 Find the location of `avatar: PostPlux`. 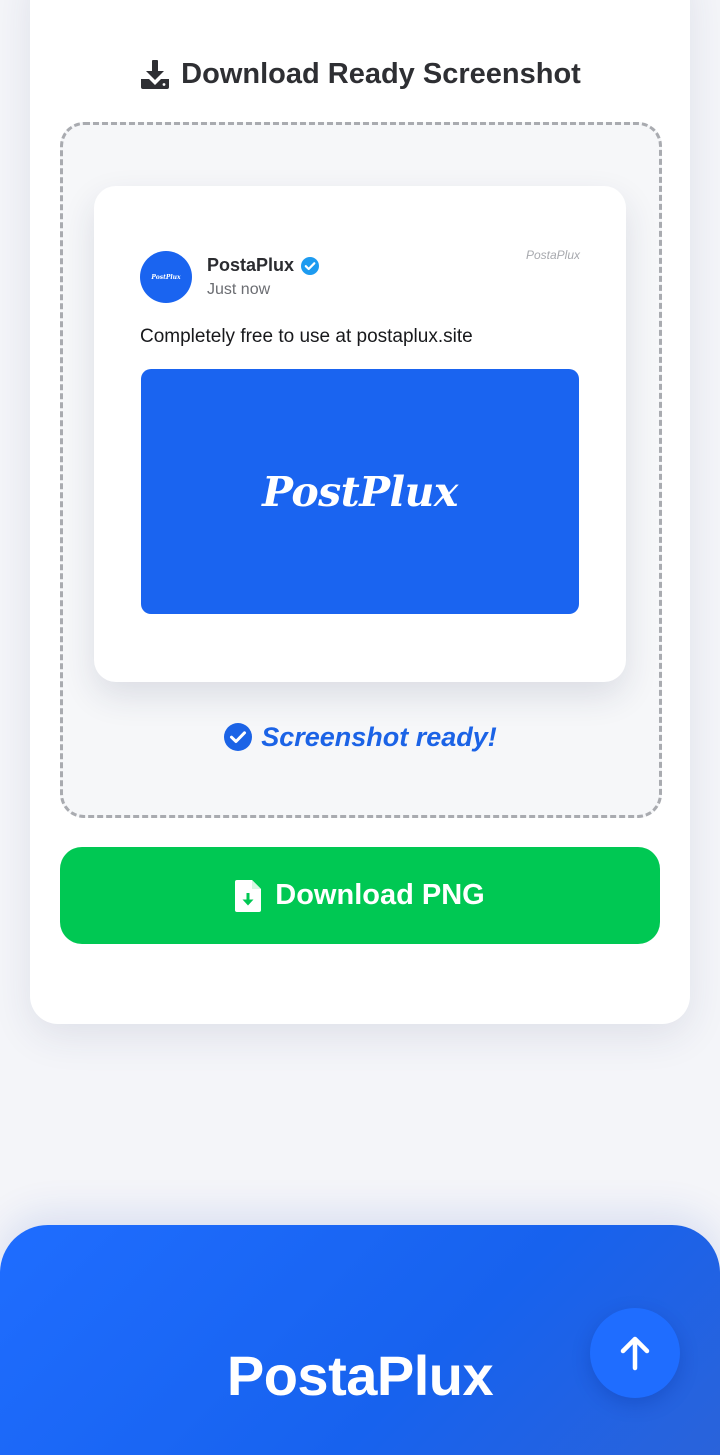

avatar: PostPlux is located at coordinates (166, 277).